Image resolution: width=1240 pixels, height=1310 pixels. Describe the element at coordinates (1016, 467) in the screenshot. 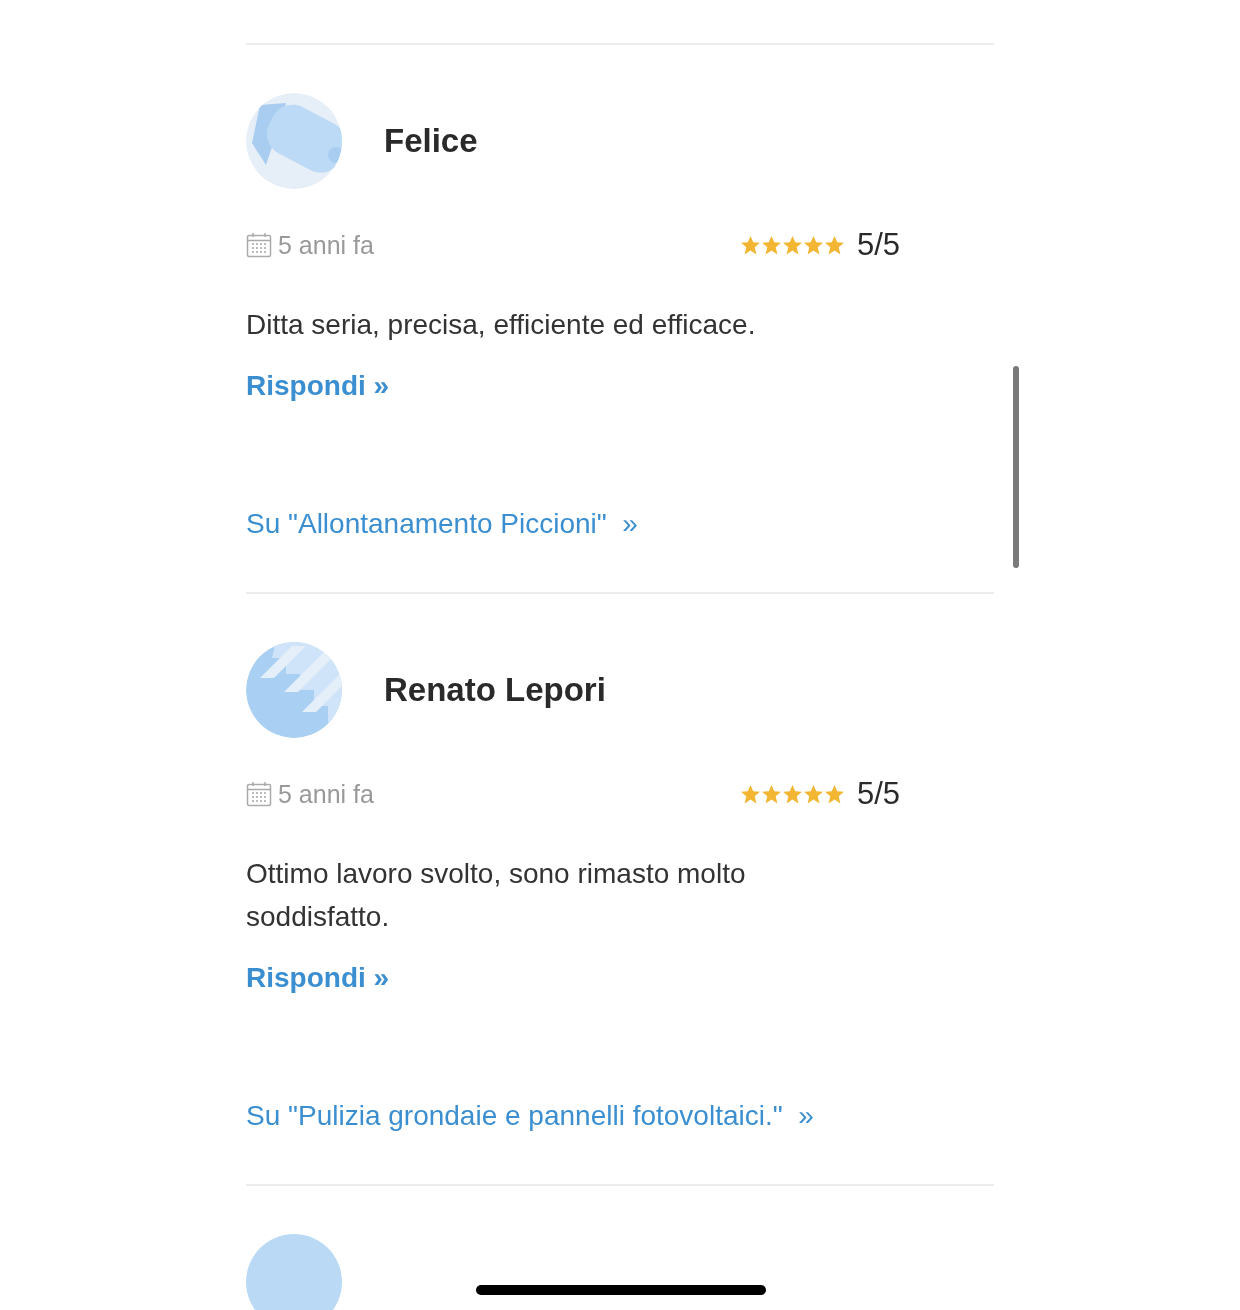

I see `scrollbar` at that location.